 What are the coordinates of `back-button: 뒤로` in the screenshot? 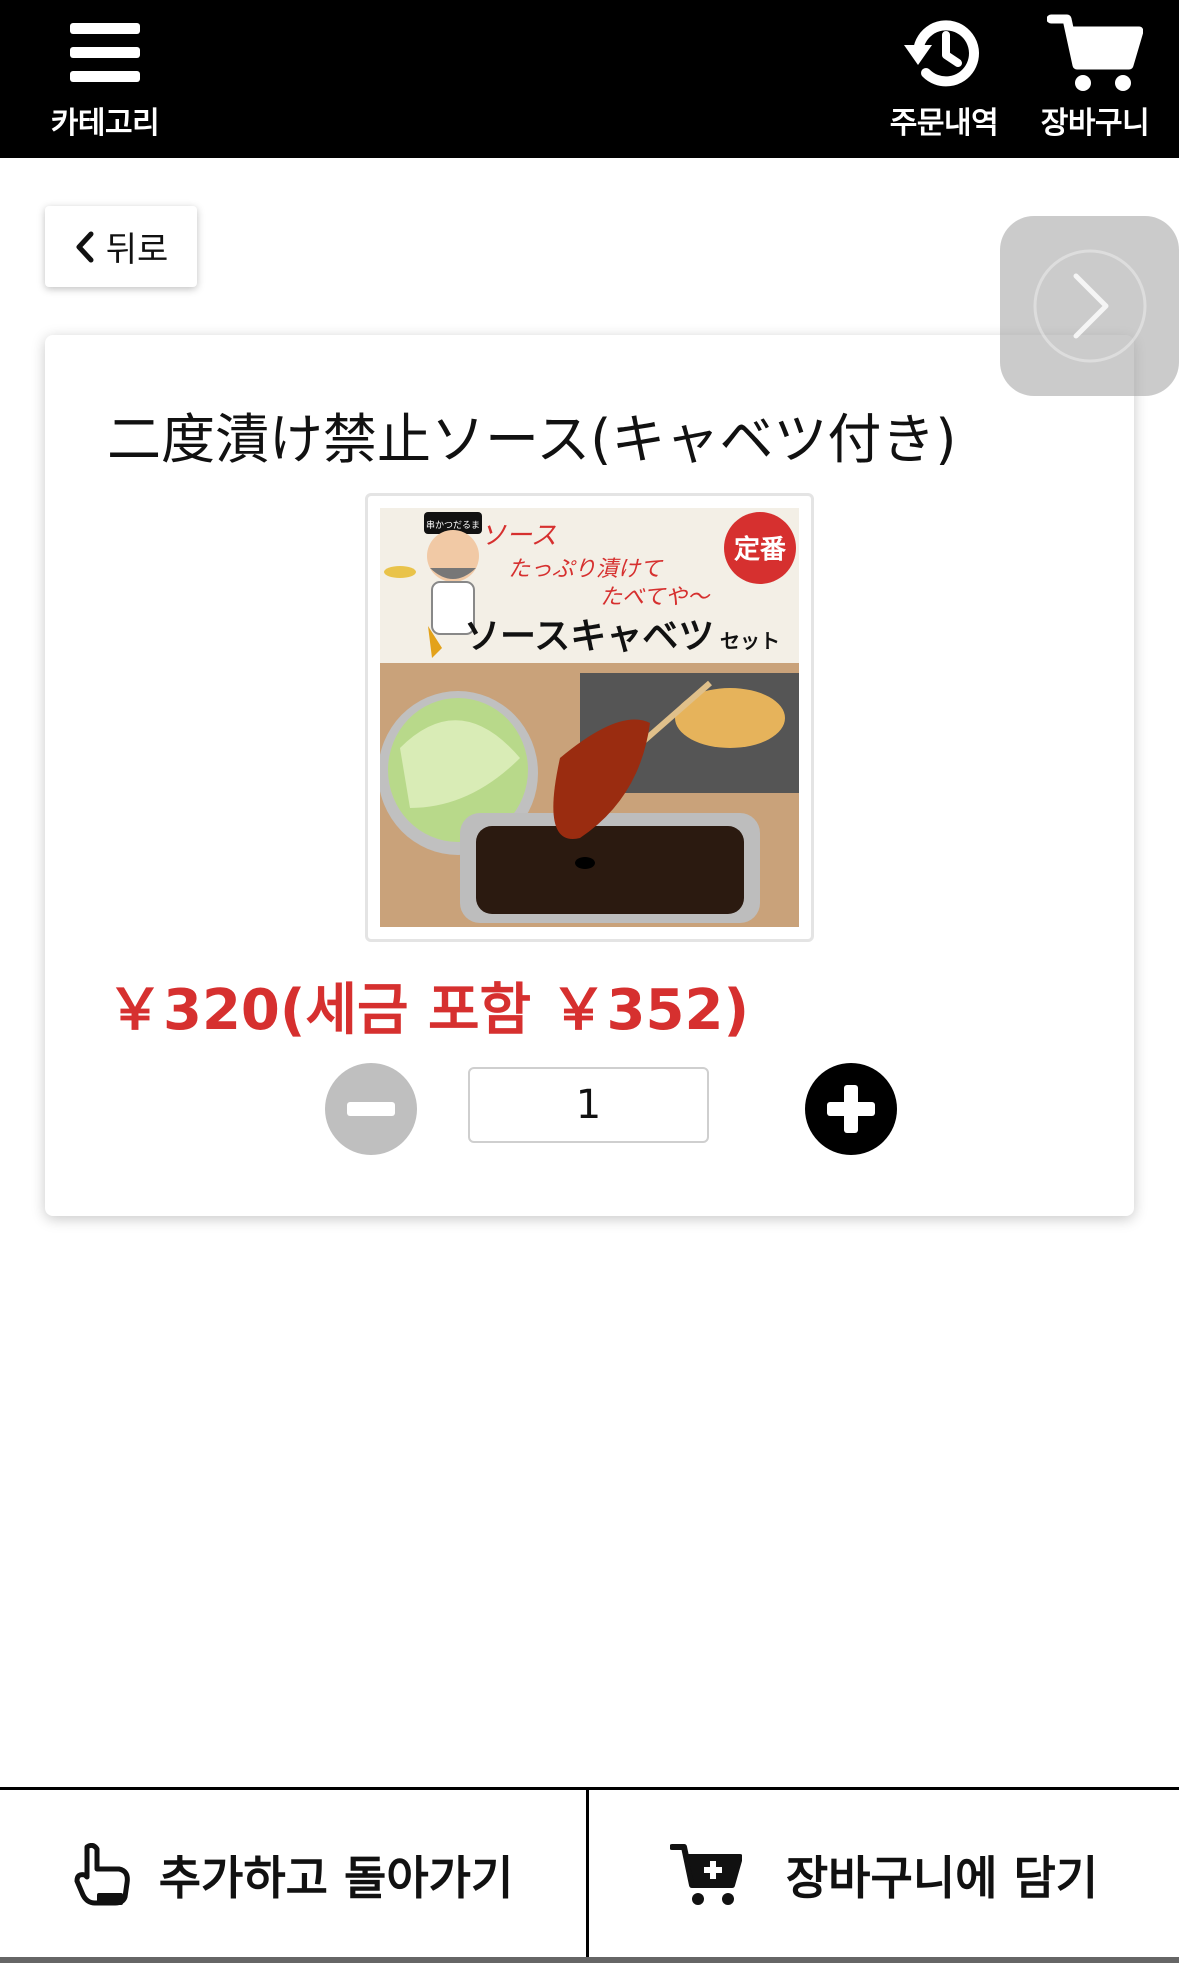 It's located at (121, 246).